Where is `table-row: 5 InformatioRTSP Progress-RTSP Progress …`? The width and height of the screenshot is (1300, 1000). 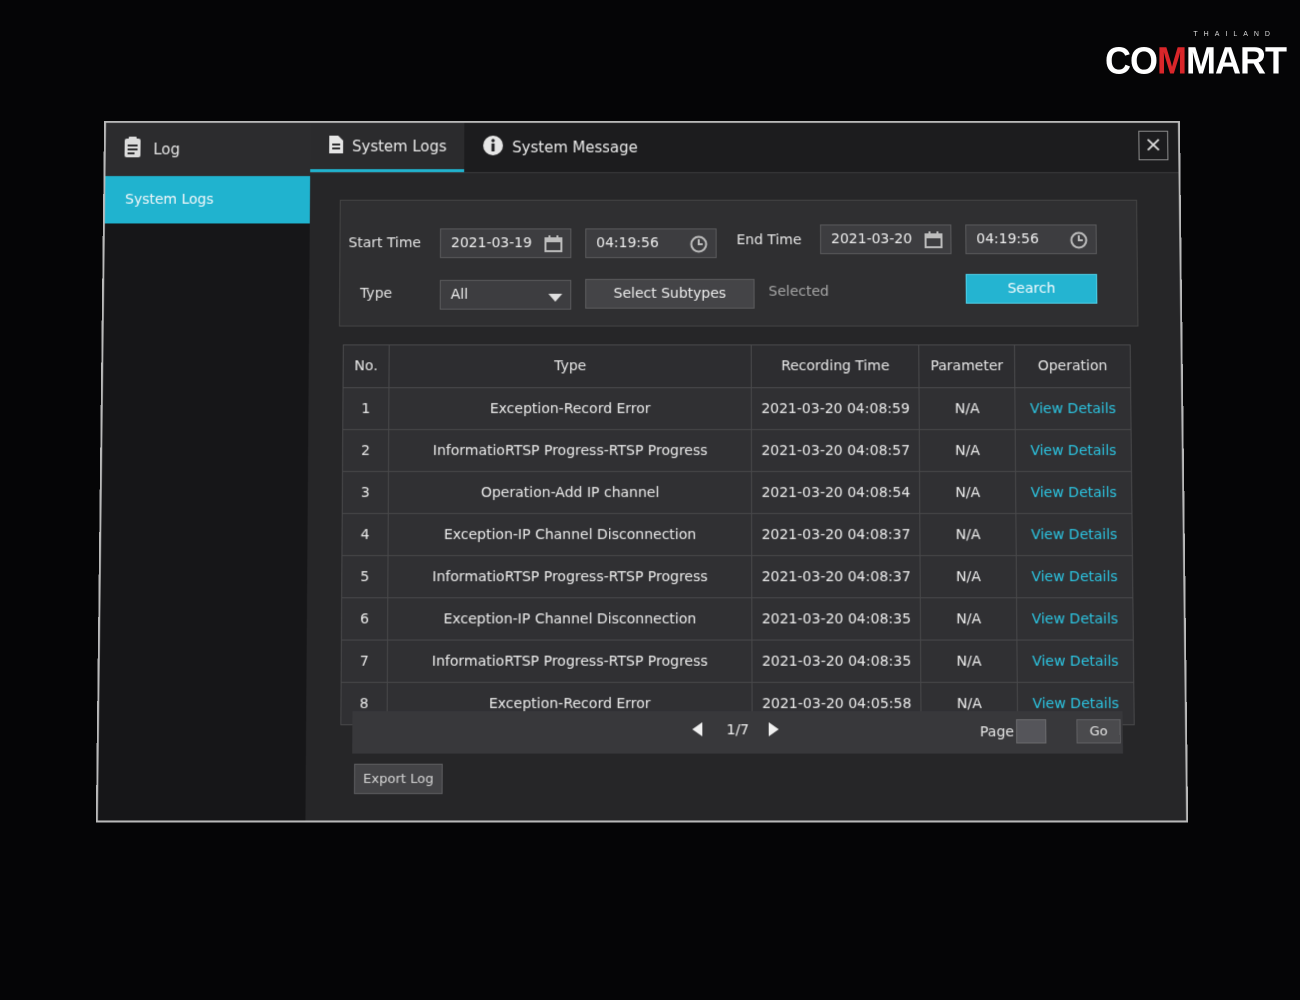 table-row: 5 InformatioRTSP Progress-RTSP Progress … is located at coordinates (737, 576).